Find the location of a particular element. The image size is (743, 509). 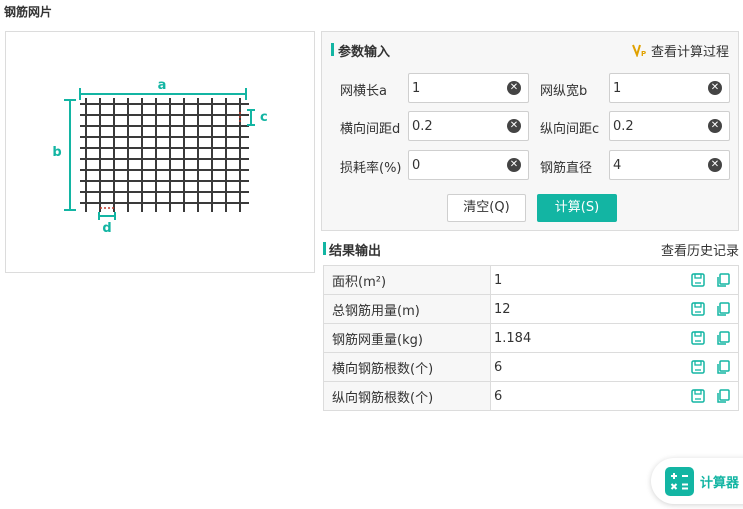

view-history-link: 查看历史记录 is located at coordinates (700, 249).